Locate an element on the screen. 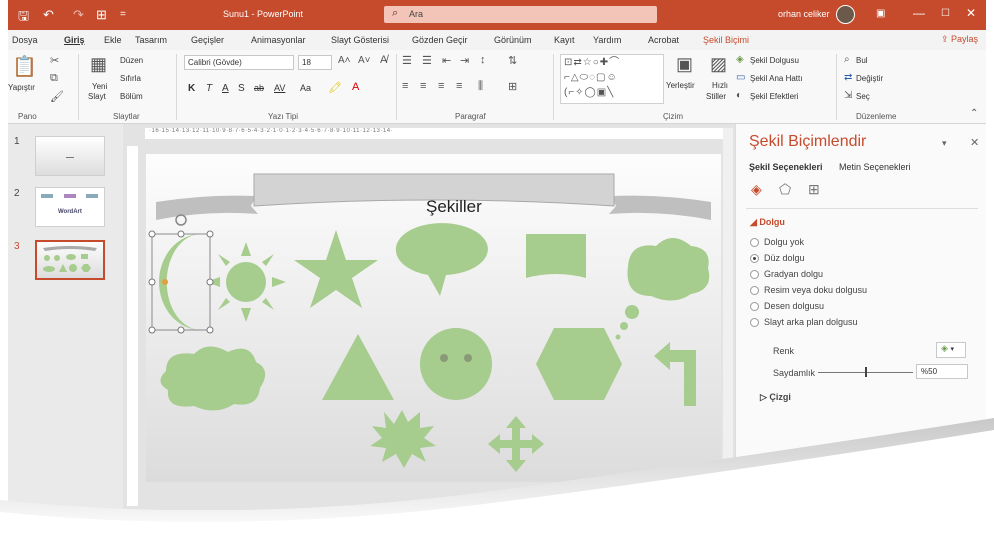 The width and height of the screenshot is (994, 537). transparency-slider is located at coordinates (865, 372).